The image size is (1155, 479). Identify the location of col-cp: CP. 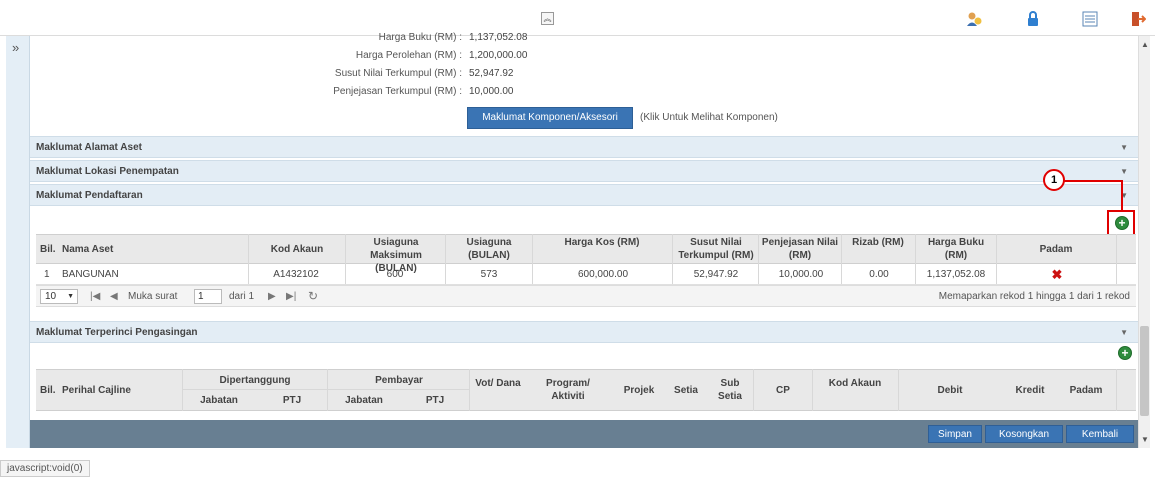
(783, 390).